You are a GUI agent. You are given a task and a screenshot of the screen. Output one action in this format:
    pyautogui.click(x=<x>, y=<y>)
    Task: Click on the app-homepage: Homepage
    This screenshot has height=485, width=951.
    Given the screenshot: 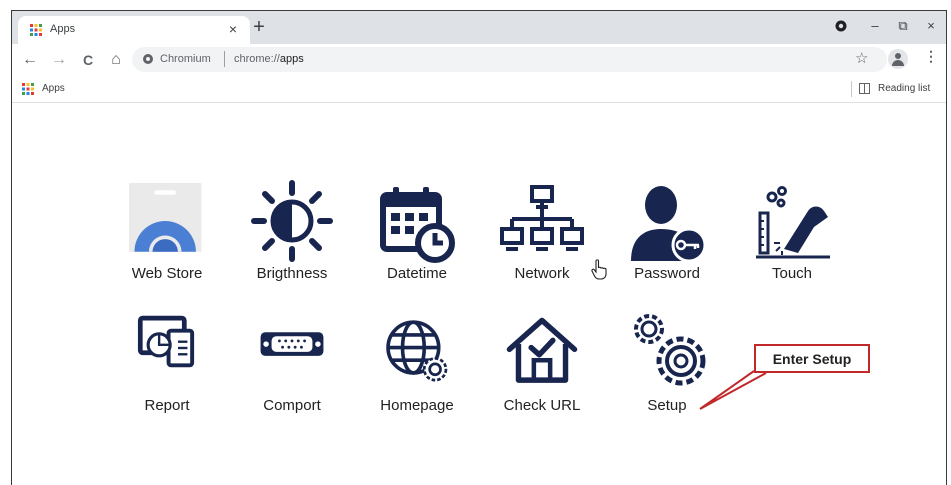 What is the action you would take?
    pyautogui.click(x=417, y=367)
    